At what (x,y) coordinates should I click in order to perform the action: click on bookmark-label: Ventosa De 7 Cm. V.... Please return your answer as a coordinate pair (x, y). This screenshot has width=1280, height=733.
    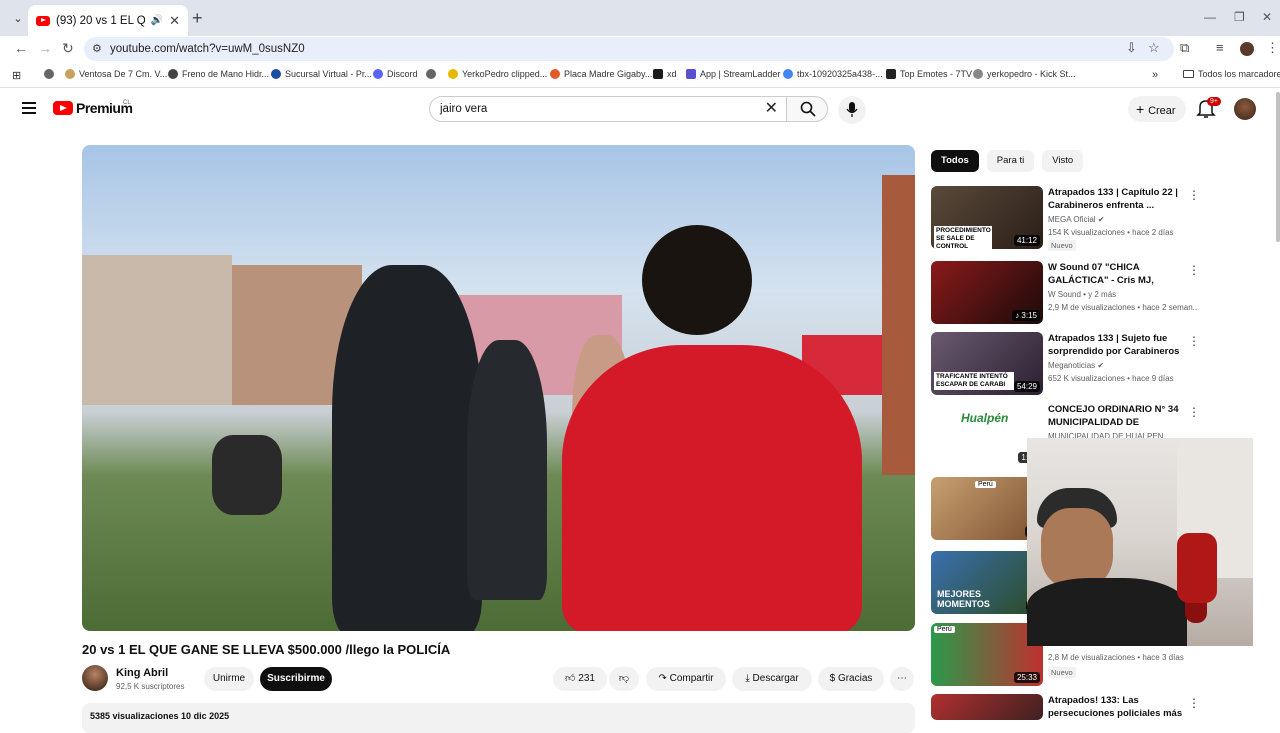
    Looking at the image, I should click on (123, 74).